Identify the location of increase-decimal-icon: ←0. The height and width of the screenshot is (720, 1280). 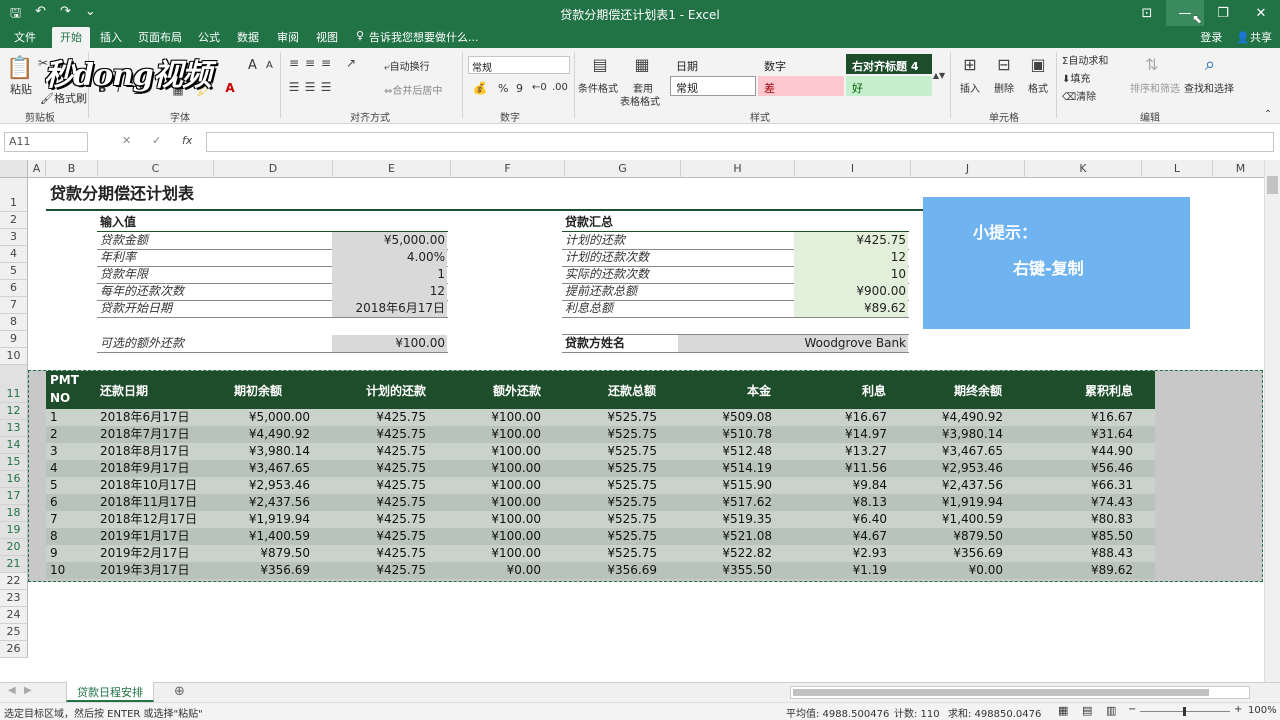
(539, 87).